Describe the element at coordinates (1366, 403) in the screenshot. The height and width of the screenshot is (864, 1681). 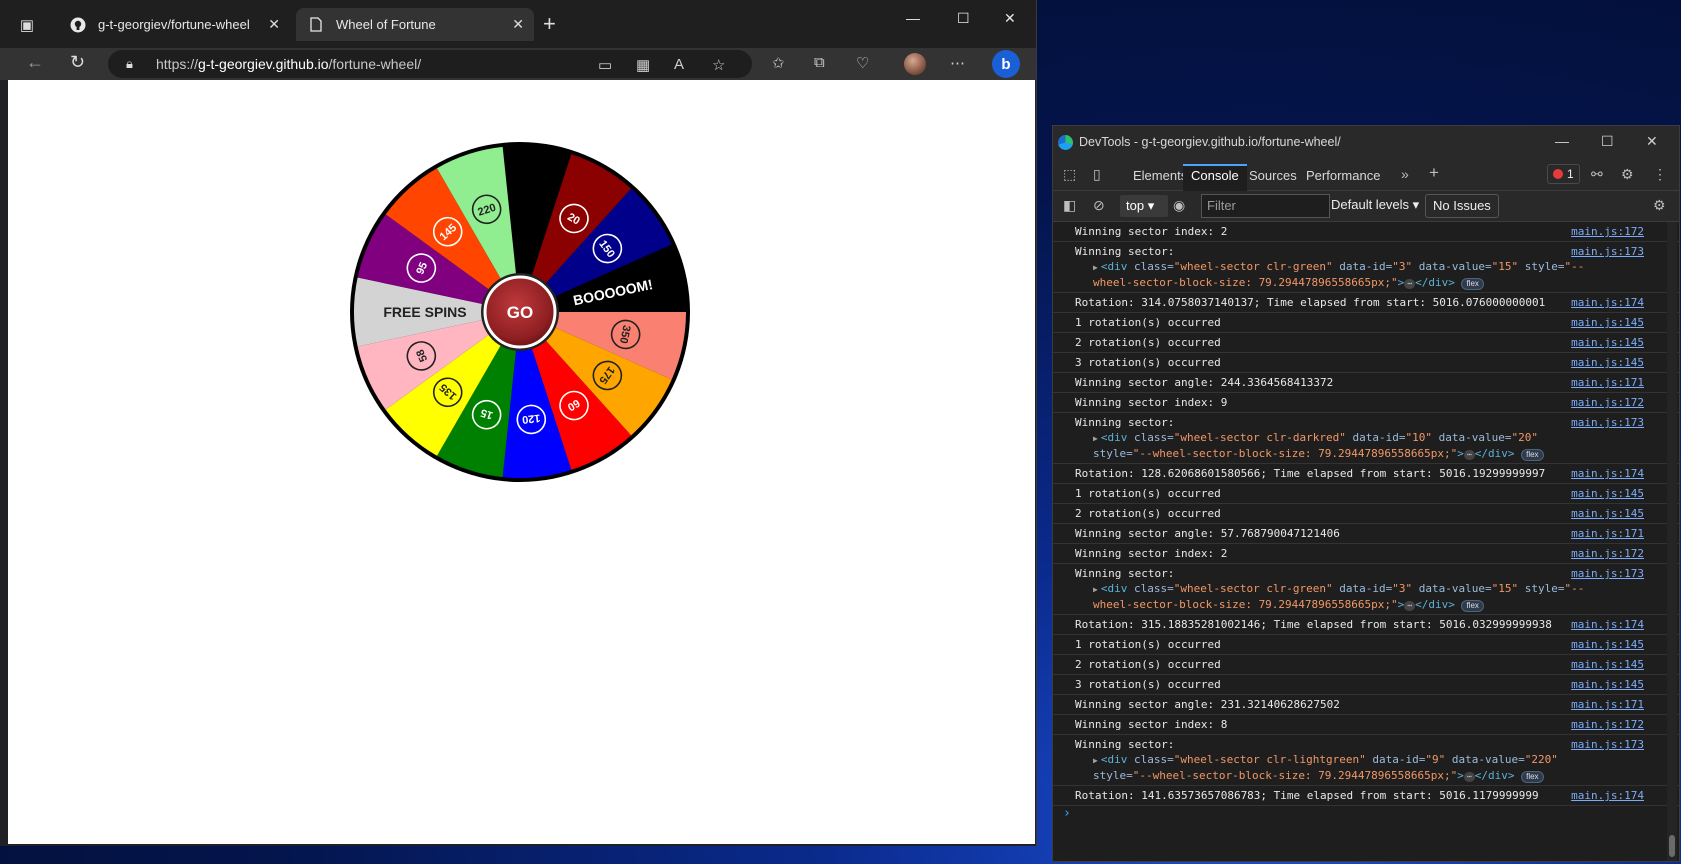
I see `console-message: Winning sector index: 9 main.js:172` at that location.